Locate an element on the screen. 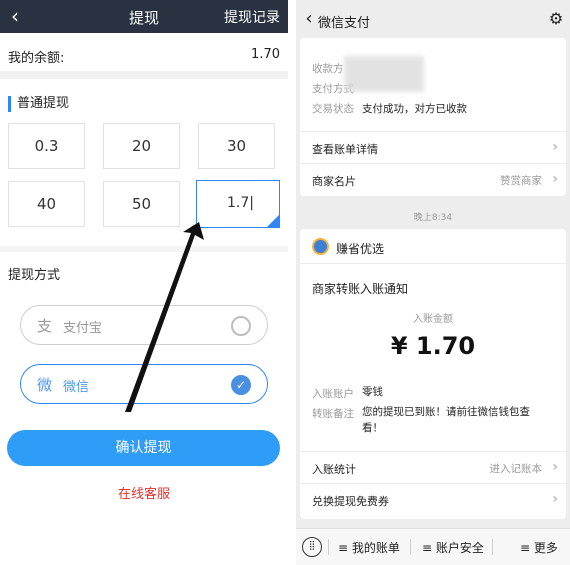 The height and width of the screenshot is (565, 570). top-bar: ‹ 微信支付 ⚙ is located at coordinates (433, 19).